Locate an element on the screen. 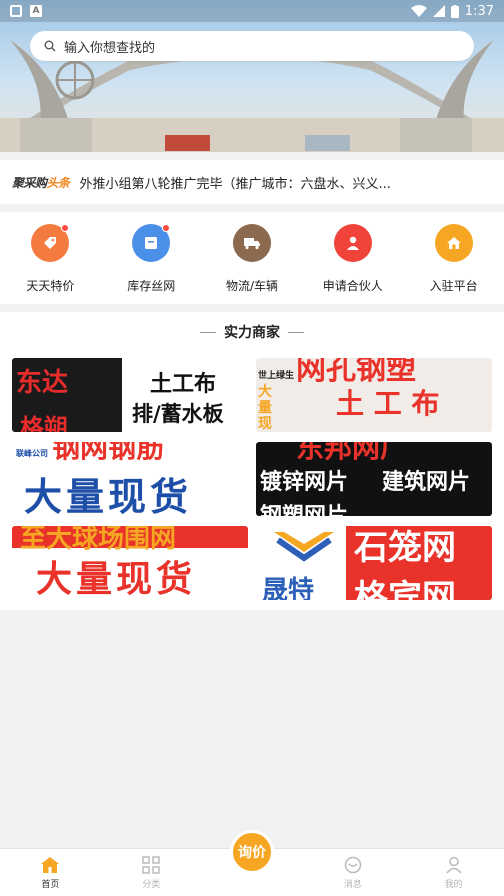 Image resolution: width=504 pixels, height=896 pixels. merchant-product: 镀锌网片 is located at coordinates (304, 482).